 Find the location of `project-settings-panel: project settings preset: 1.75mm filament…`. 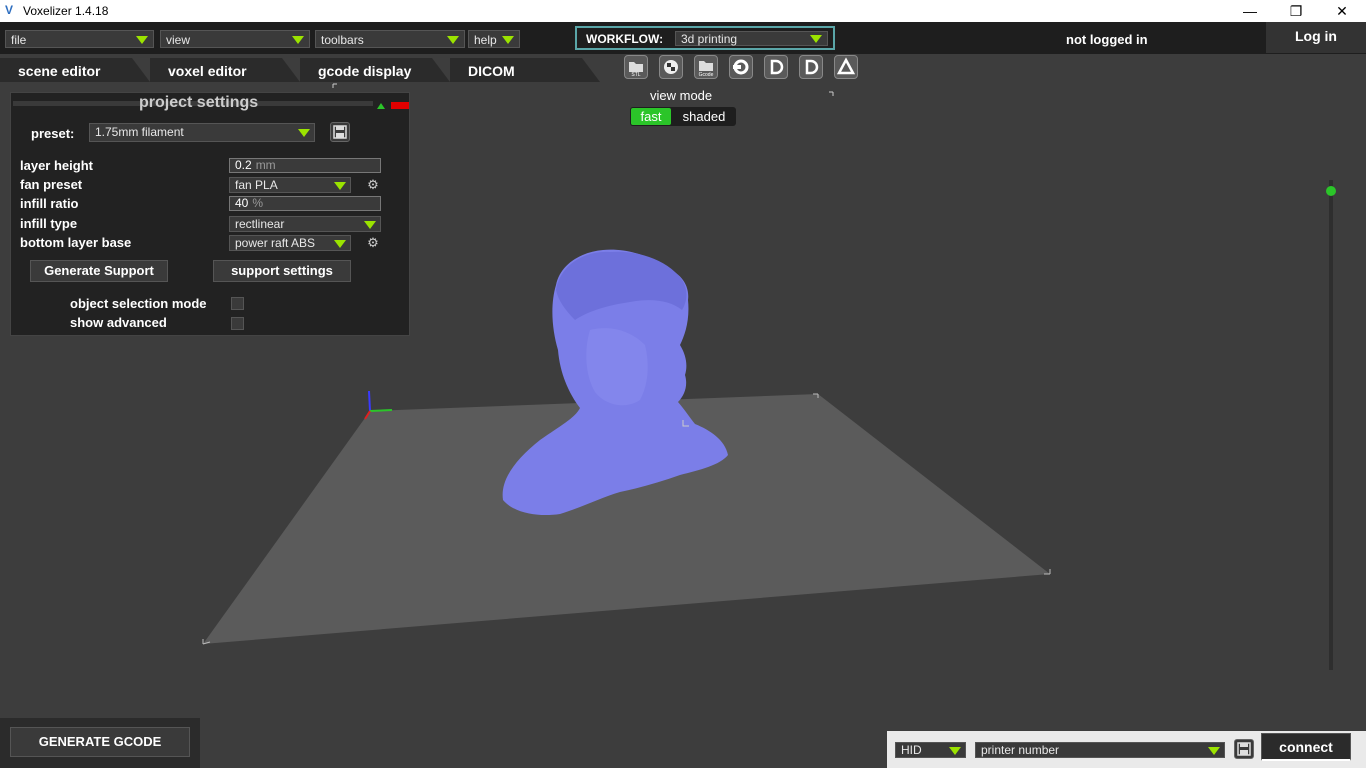

project-settings-panel: project settings preset: 1.75mm filament… is located at coordinates (210, 214).